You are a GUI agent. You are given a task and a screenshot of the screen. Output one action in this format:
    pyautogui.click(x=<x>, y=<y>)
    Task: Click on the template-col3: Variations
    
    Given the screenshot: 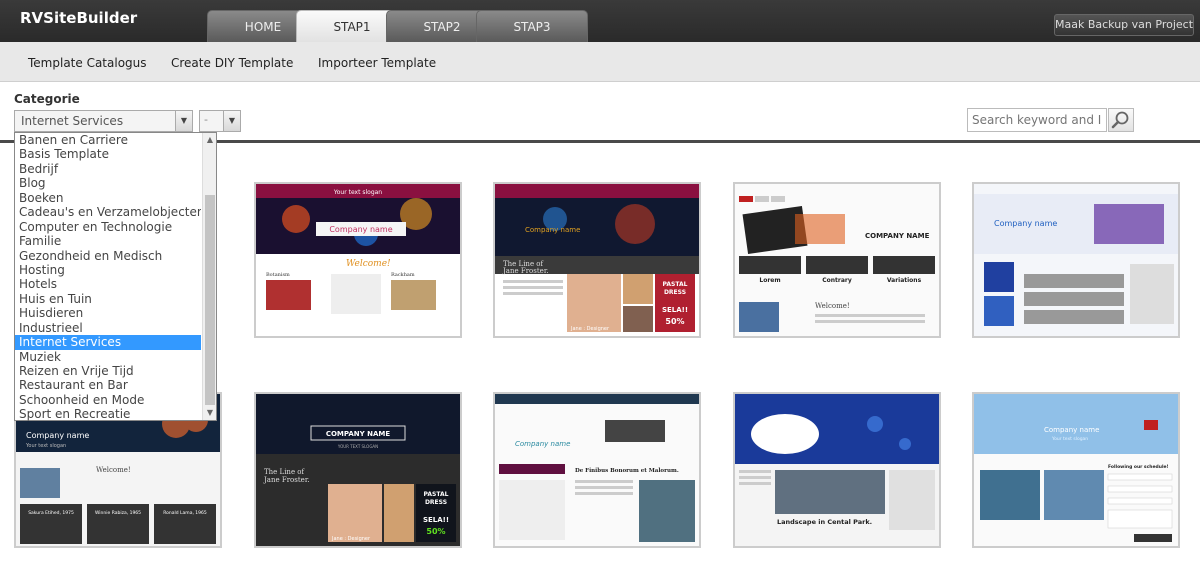 What is the action you would take?
    pyautogui.click(x=904, y=280)
    